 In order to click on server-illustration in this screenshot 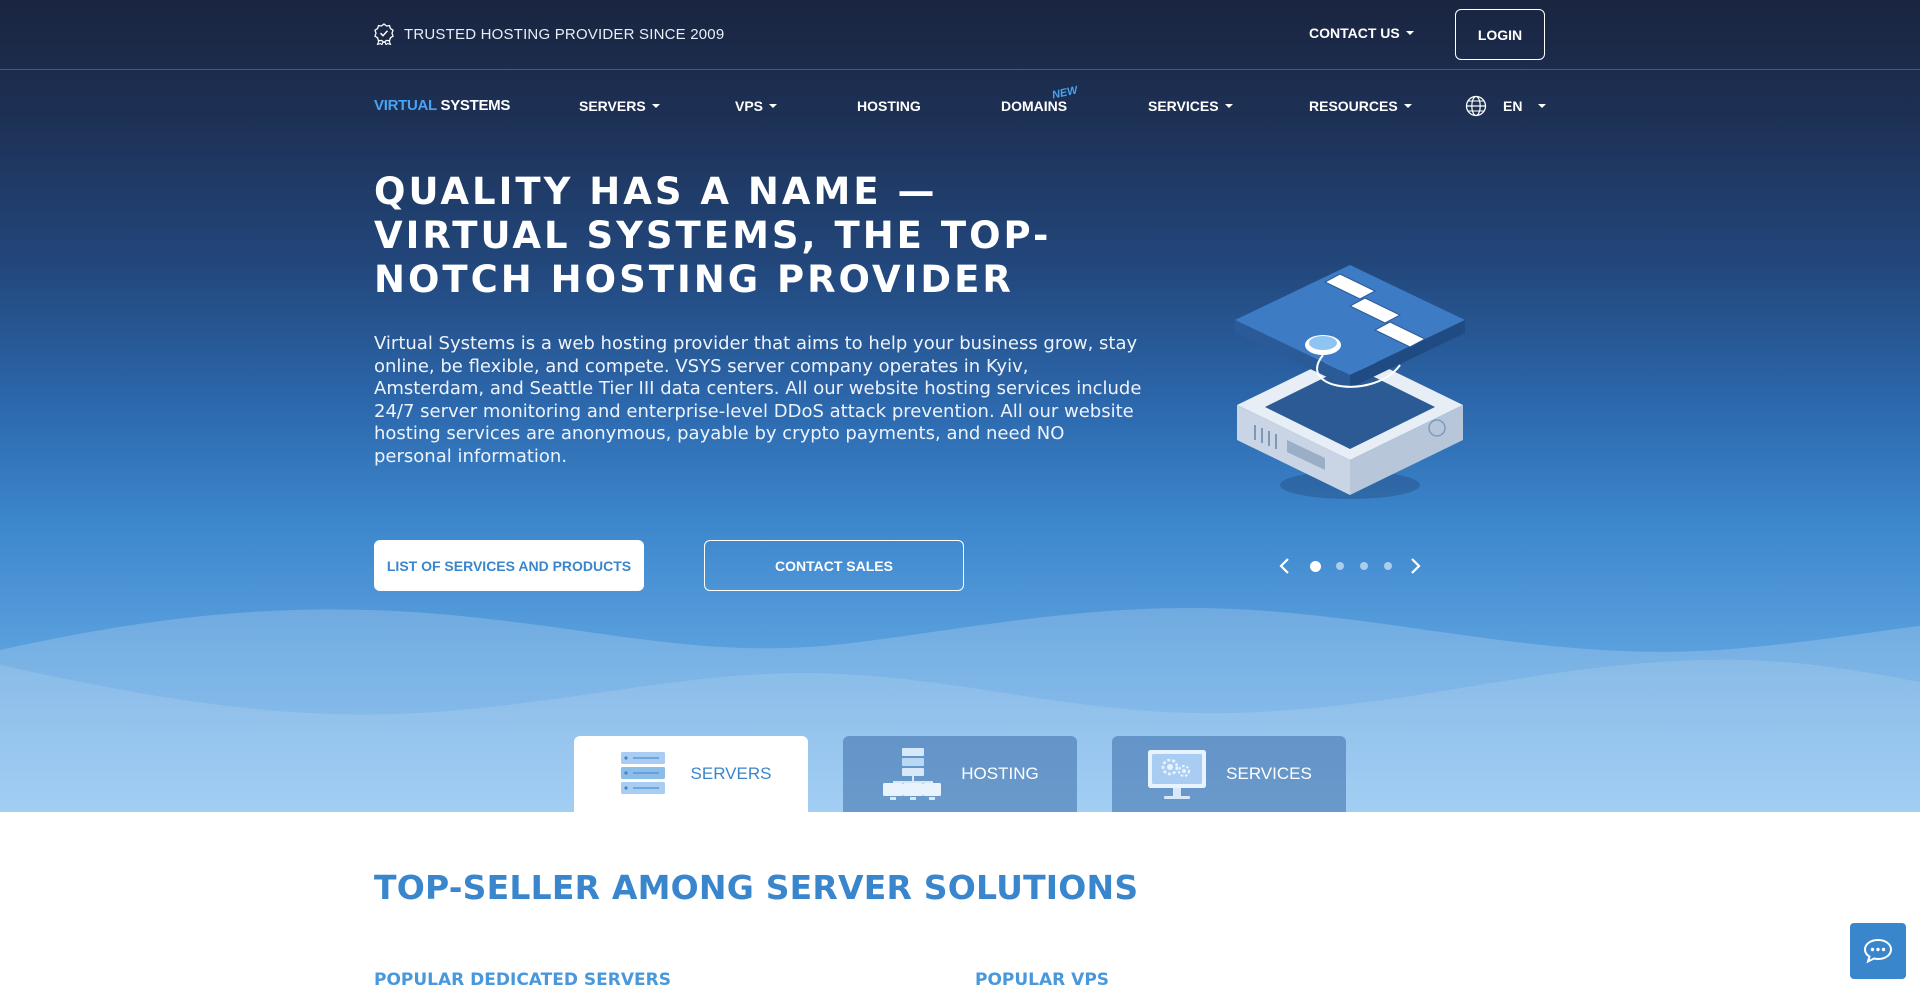, I will do `click(1350, 382)`.